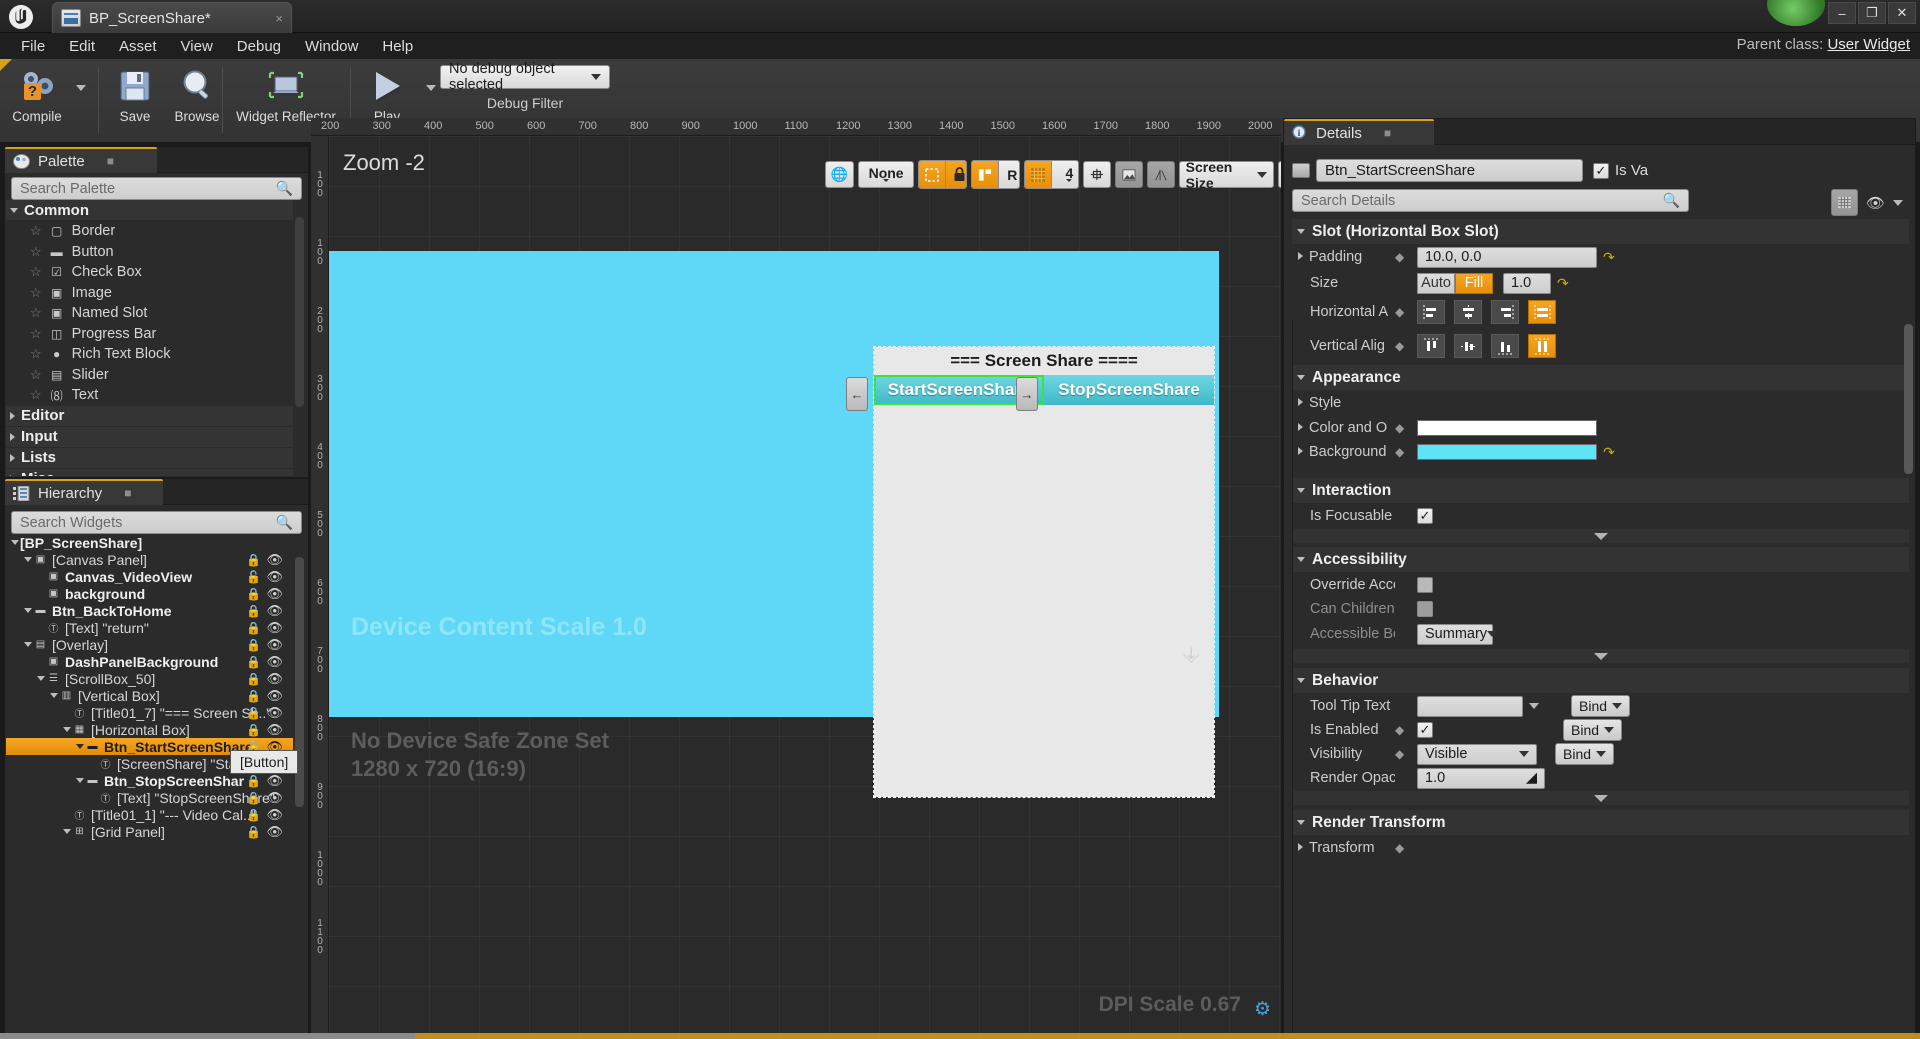 This screenshot has height=1039, width=1920. I want to click on column-view-icon, so click(1844, 202).